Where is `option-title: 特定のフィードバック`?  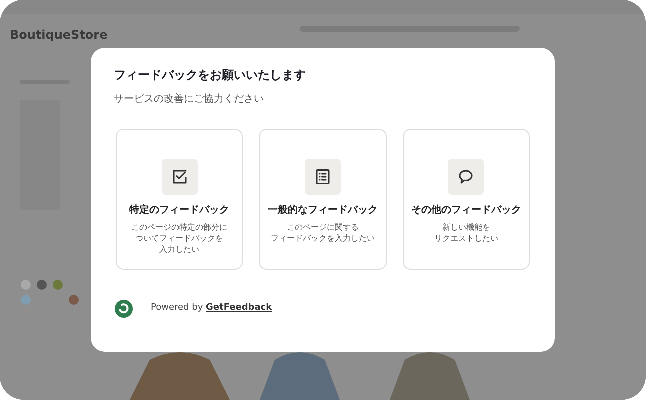
option-title: 特定のフィードバック is located at coordinates (180, 210).